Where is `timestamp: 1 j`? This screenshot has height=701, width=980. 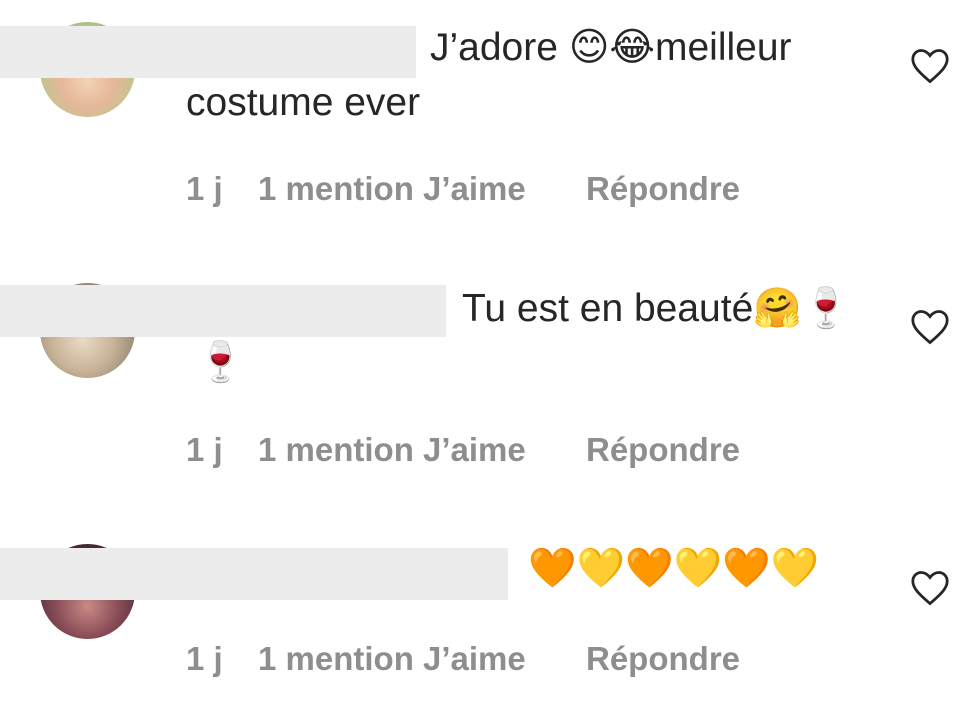 timestamp: 1 j is located at coordinates (204, 659).